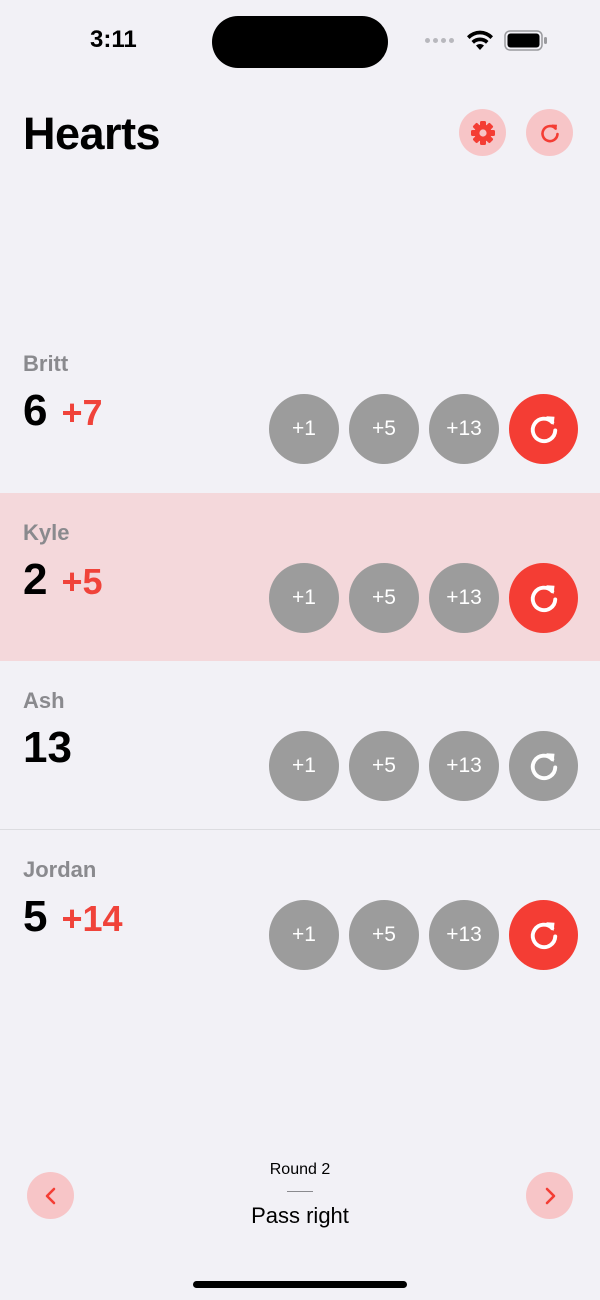 This screenshot has height=1300, width=600. Describe the element at coordinates (46, 532) in the screenshot. I see `player-name: Kyle` at that location.